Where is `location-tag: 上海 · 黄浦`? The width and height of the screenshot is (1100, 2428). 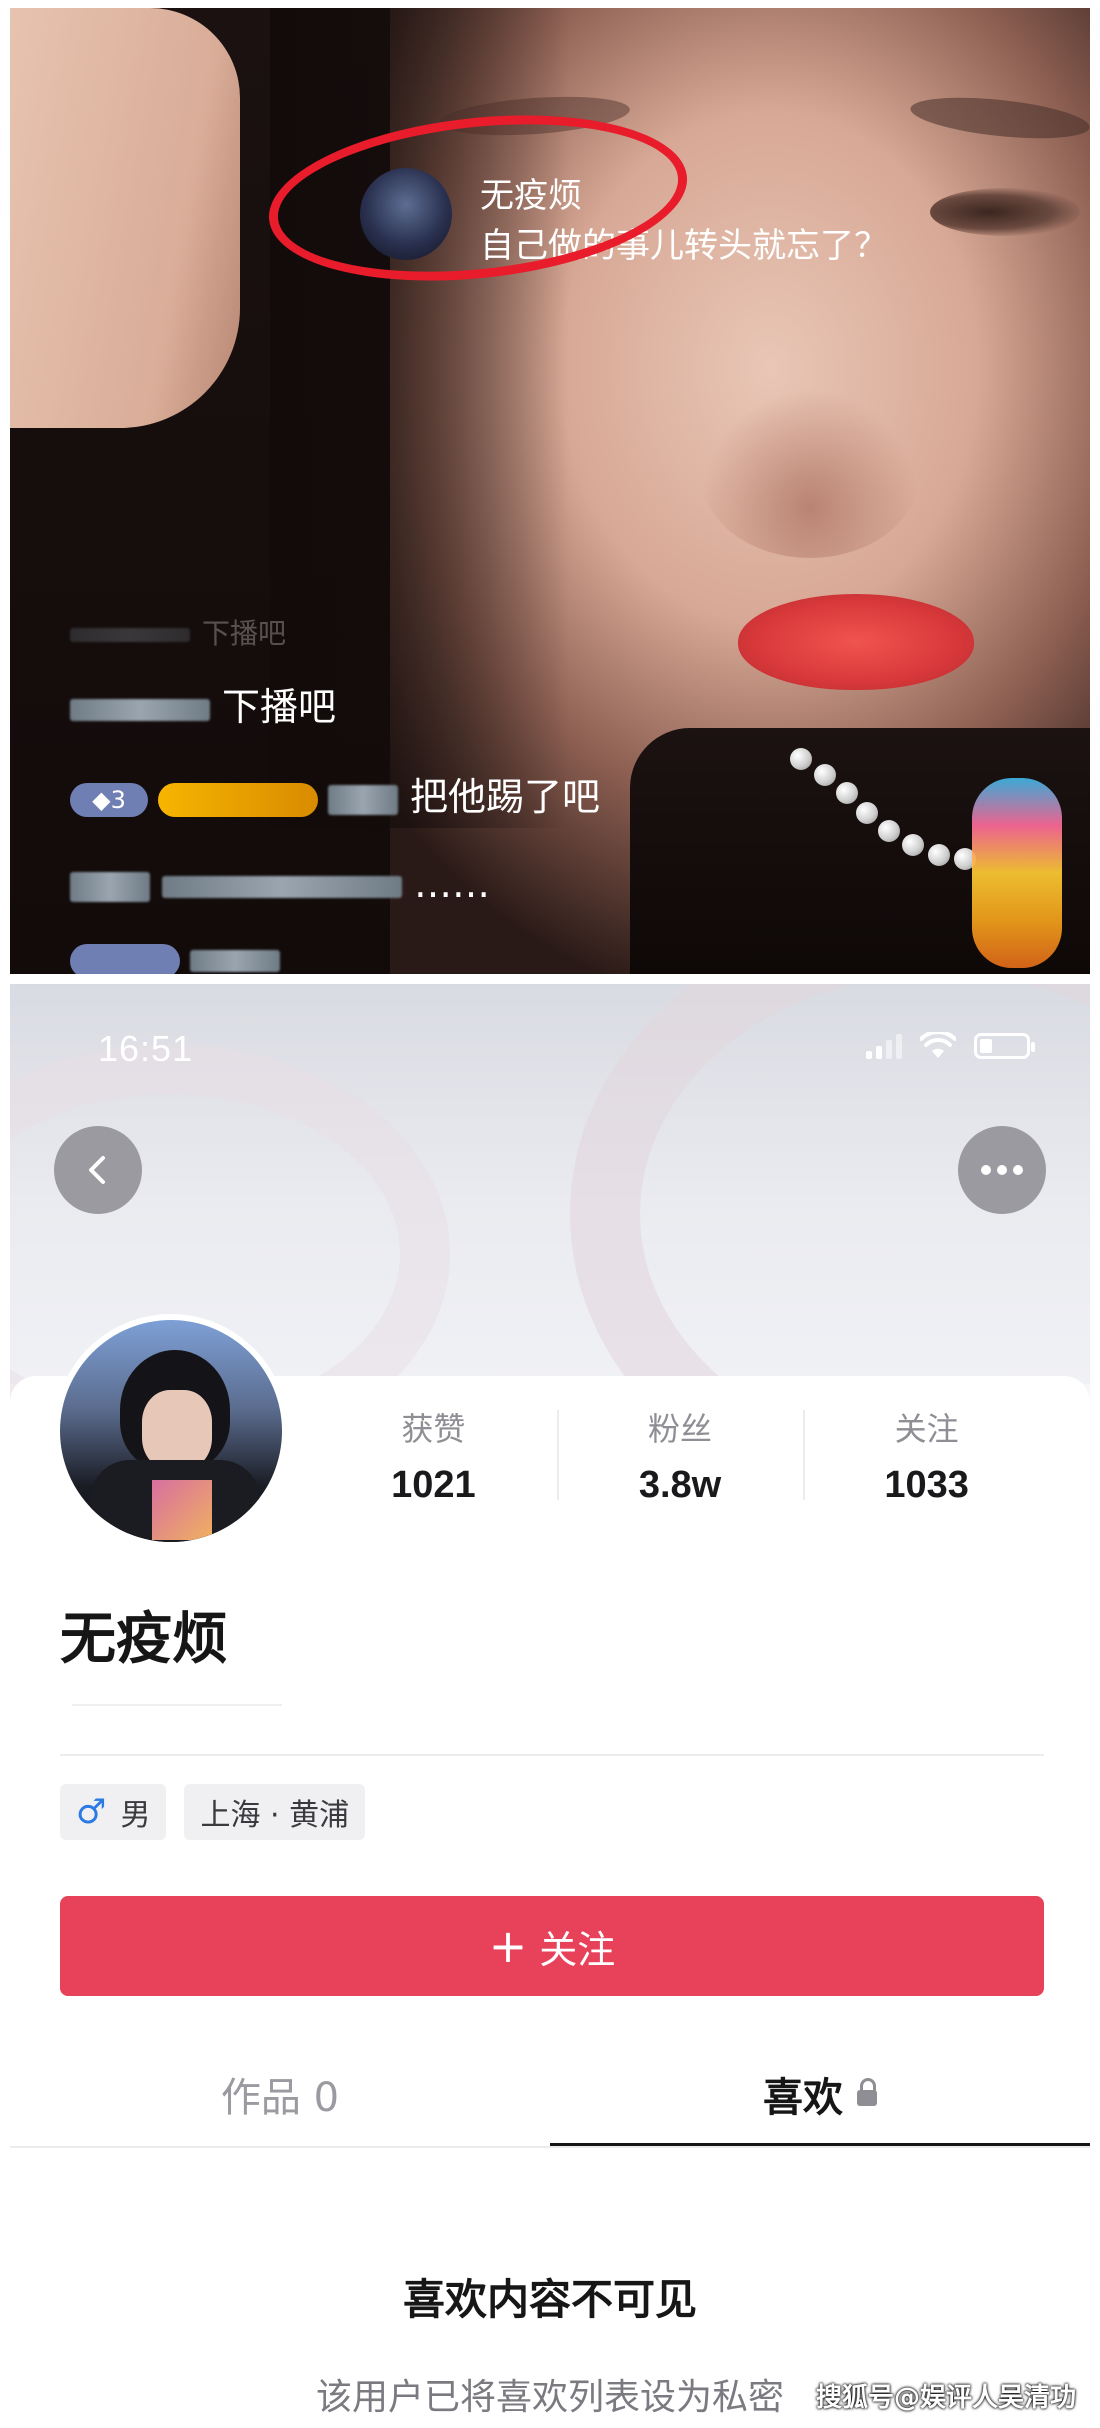 location-tag: 上海 · 黄浦 is located at coordinates (275, 1812).